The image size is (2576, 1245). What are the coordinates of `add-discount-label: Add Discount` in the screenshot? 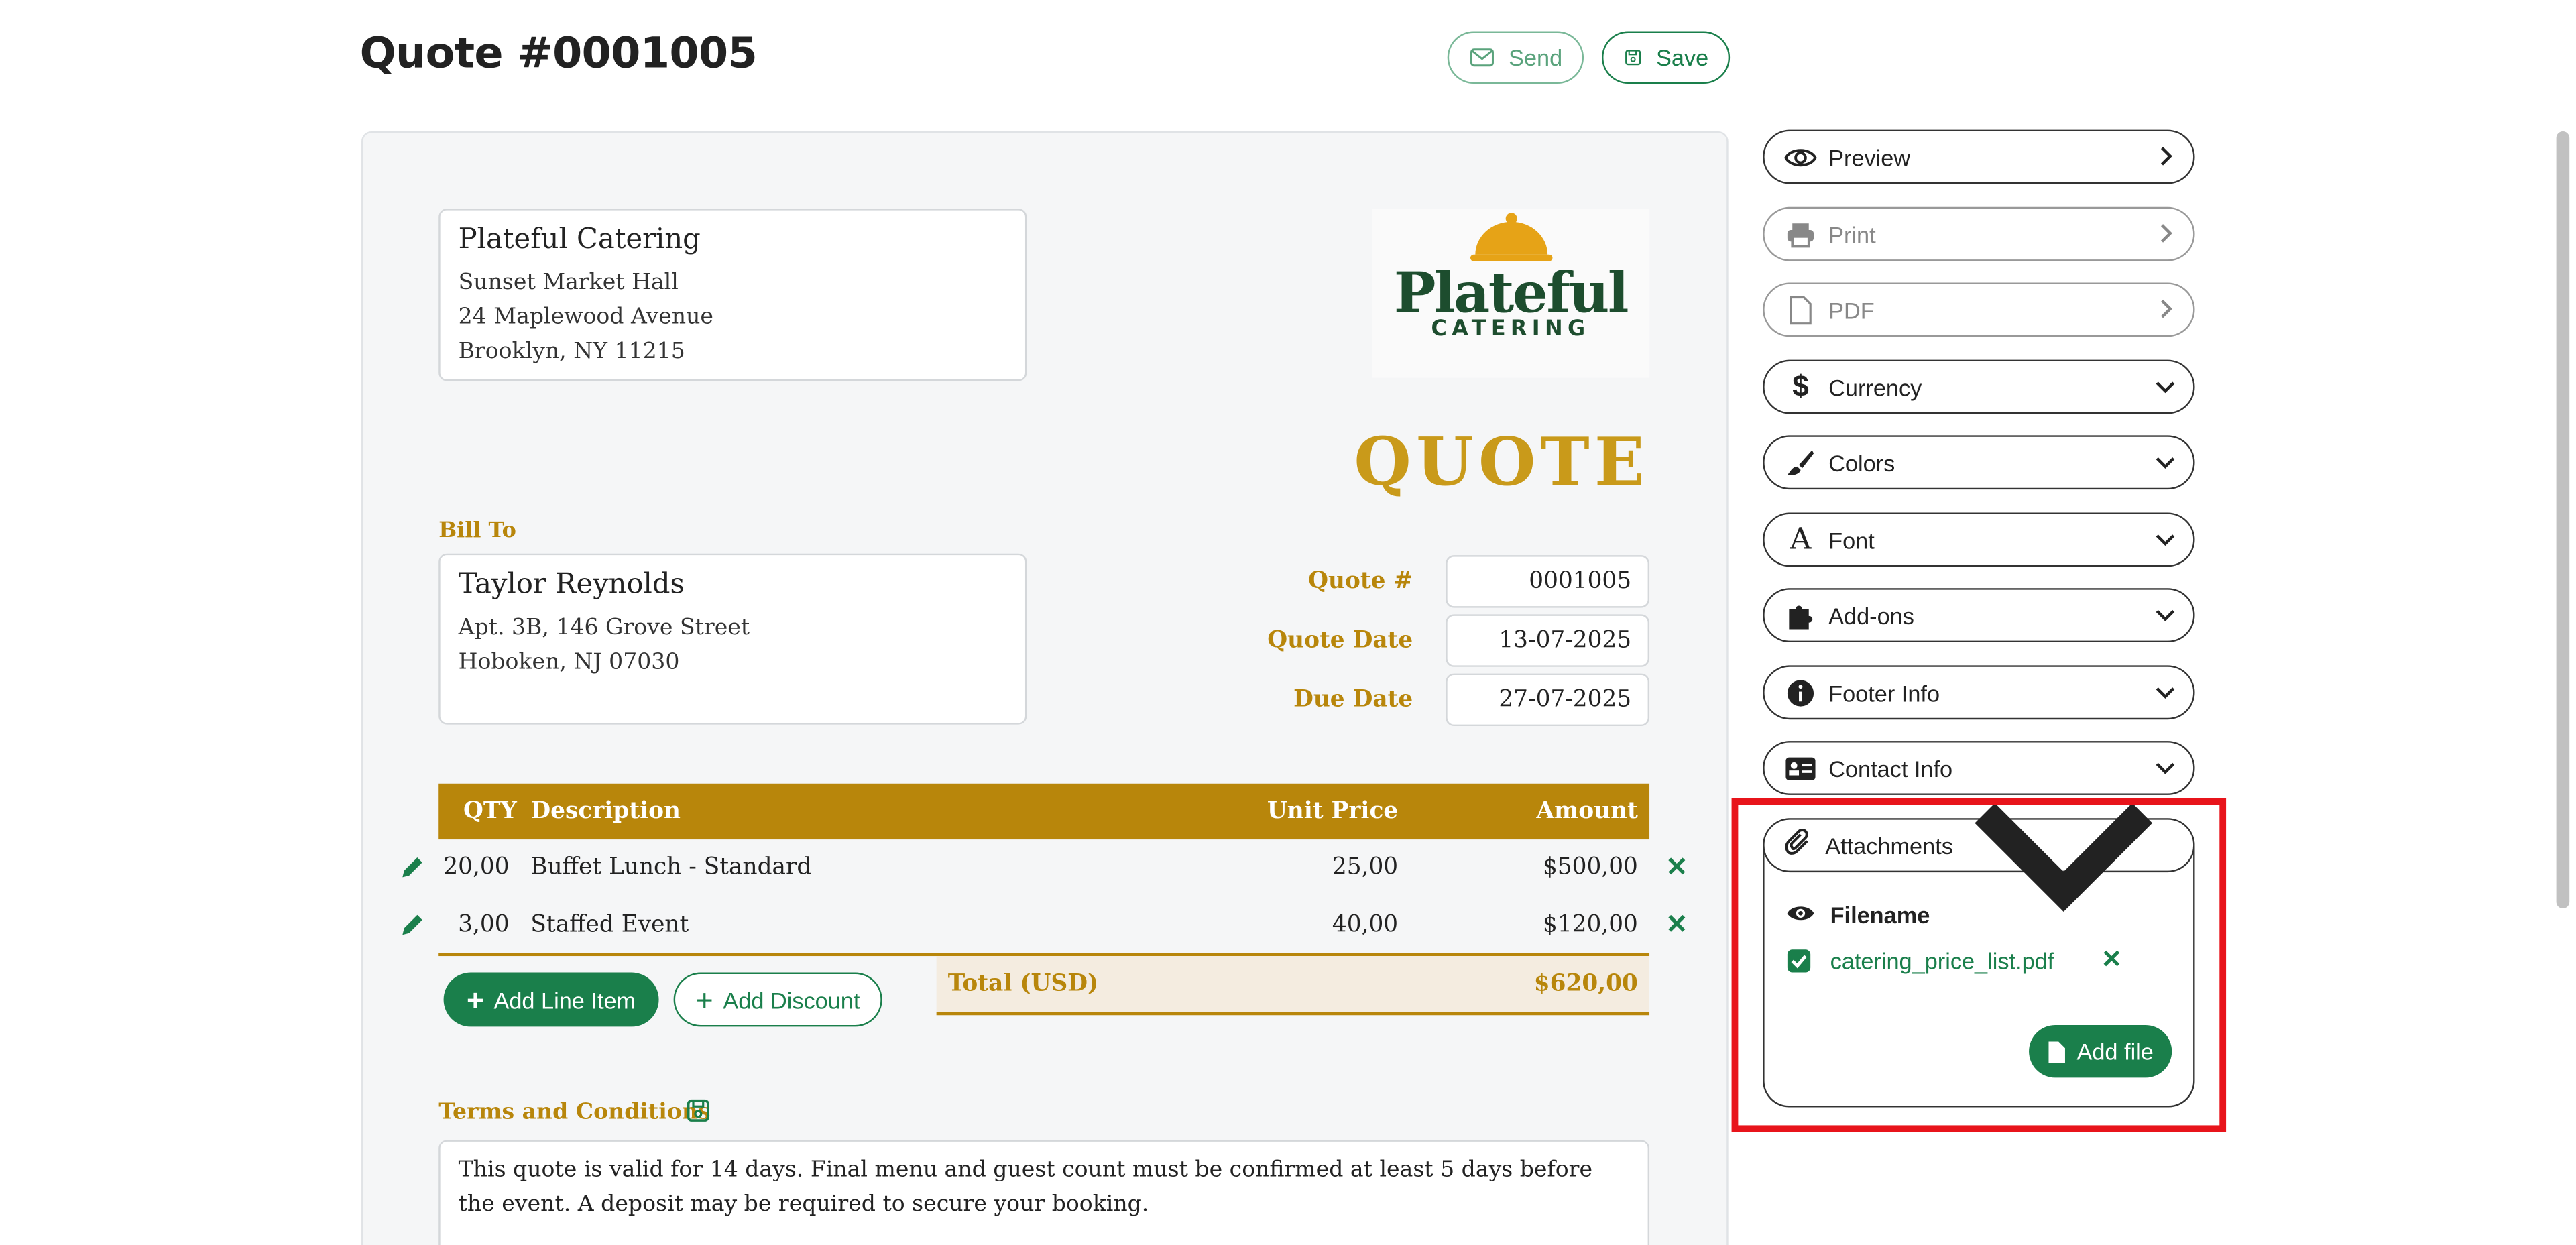 It's located at (791, 999).